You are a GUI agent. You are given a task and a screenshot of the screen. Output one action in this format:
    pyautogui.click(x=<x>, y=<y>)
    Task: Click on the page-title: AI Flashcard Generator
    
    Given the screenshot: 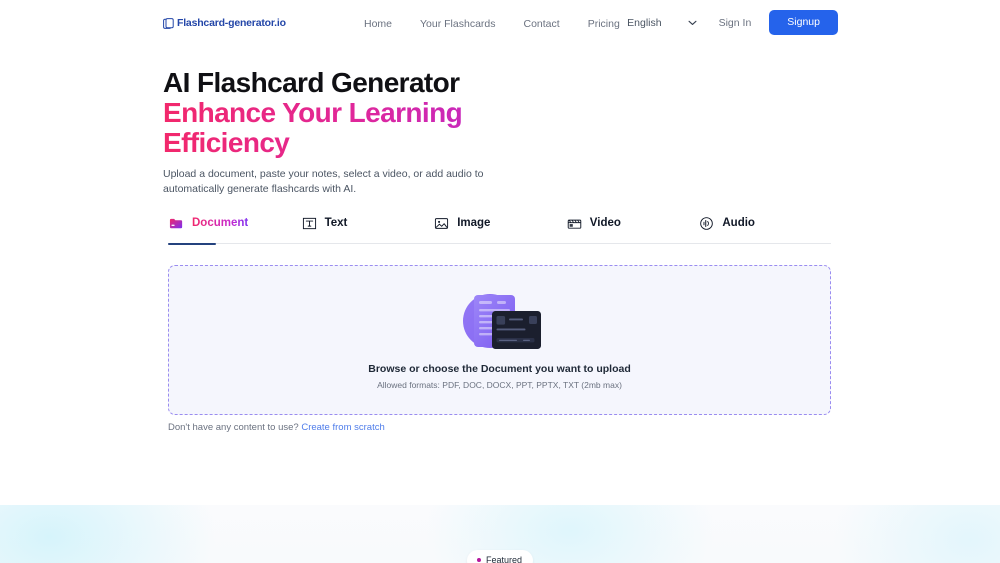 What is the action you would take?
    pyautogui.click(x=311, y=82)
    